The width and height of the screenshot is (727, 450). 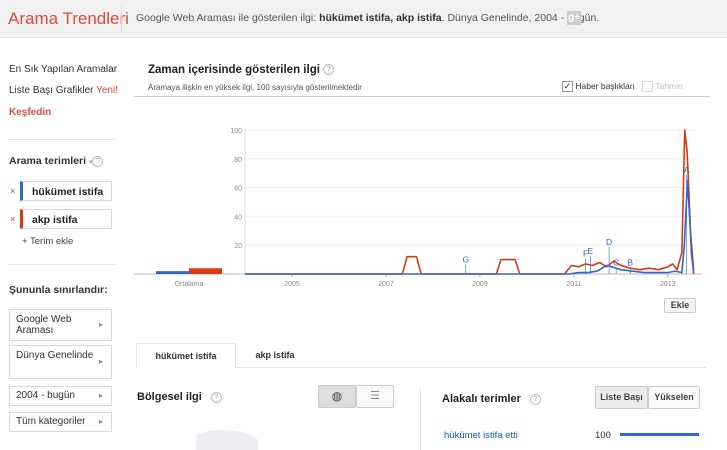 I want to click on top-charts-label: Liste Başı Grafikler, so click(x=51, y=90).